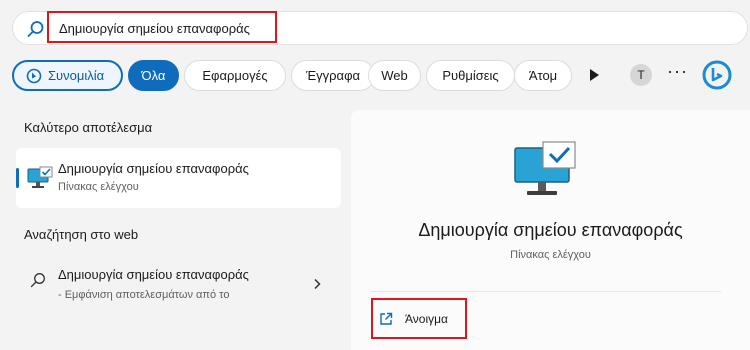  I want to click on search-input, so click(169, 28).